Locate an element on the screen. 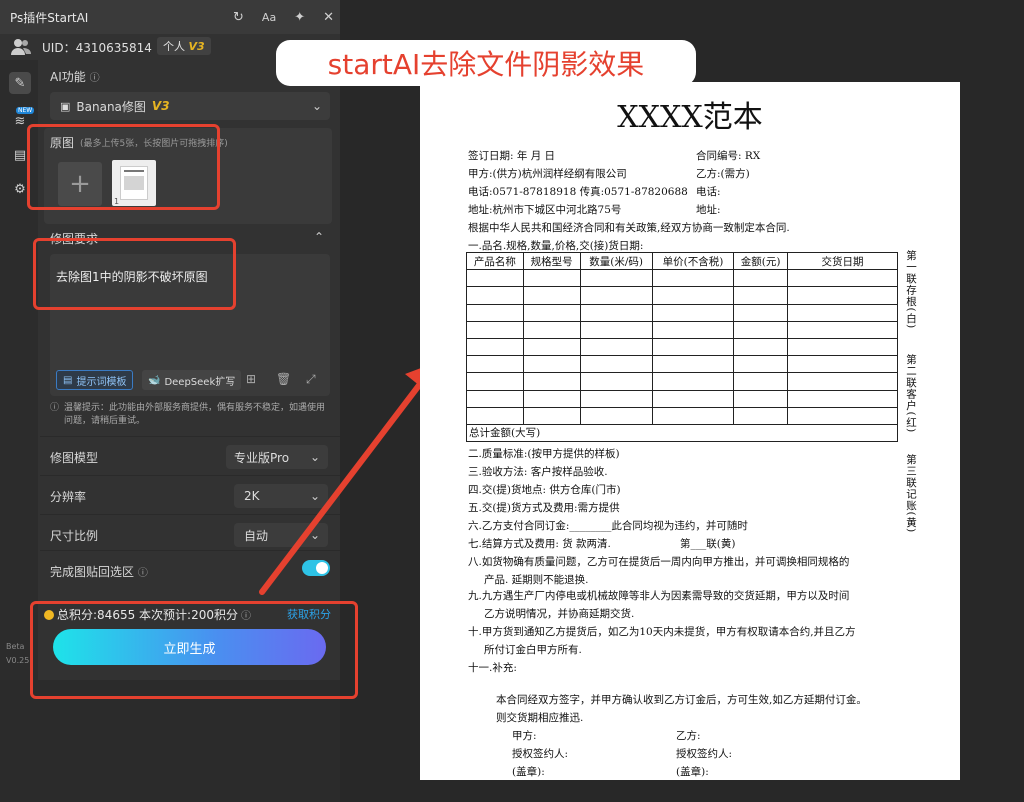  table-total-row: 总计金额(大写) is located at coordinates (682, 433).